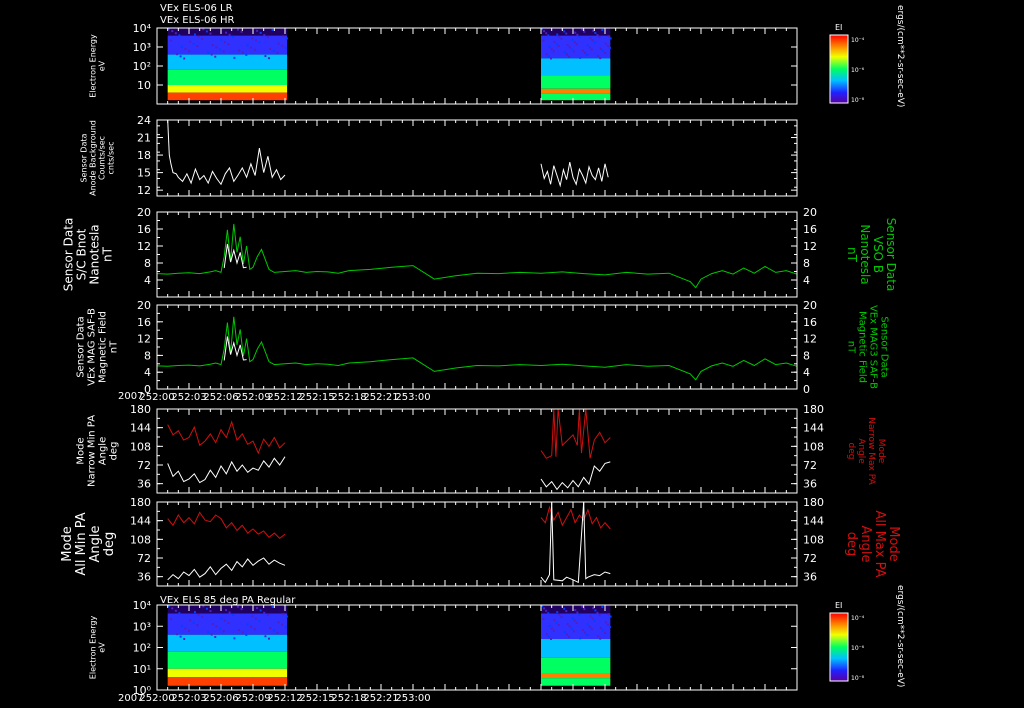 The width and height of the screenshot is (1024, 708). I want to click on y-tick-label: 144, so click(140, 521).